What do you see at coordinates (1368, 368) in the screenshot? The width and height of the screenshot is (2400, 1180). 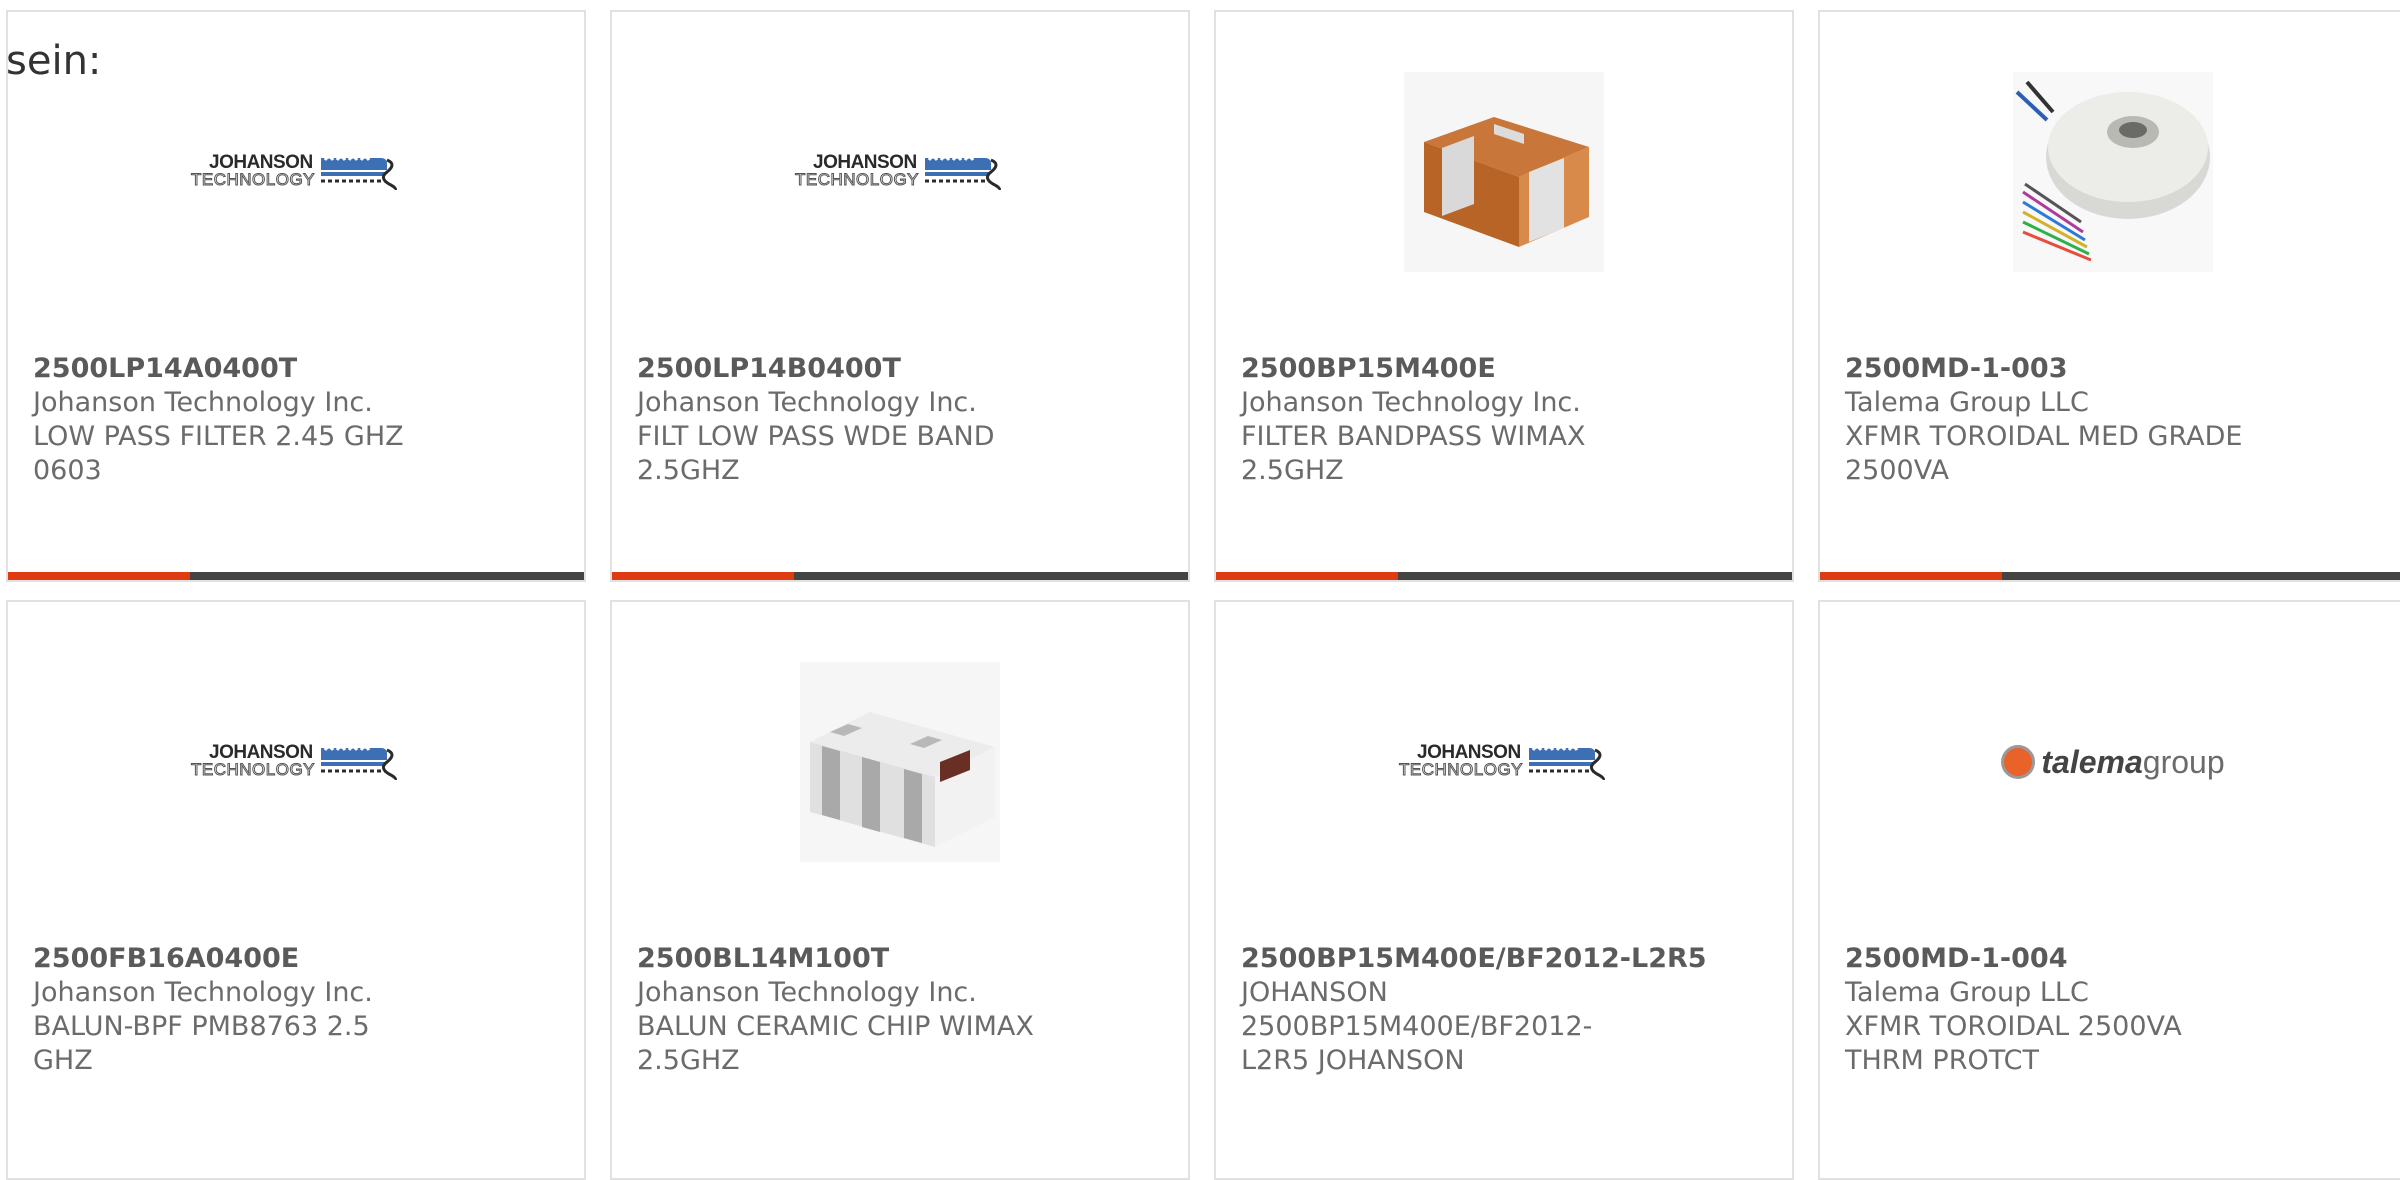 I see `part-number: 2500BP15M400E` at bounding box center [1368, 368].